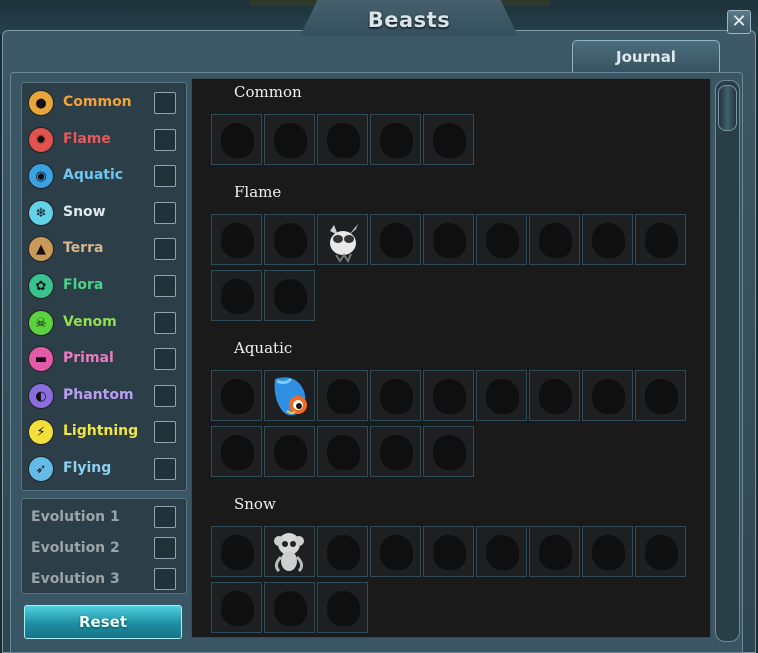 The width and height of the screenshot is (758, 653). What do you see at coordinates (104, 323) in the screenshot?
I see `filter-row-venom: ☠ Venom` at bounding box center [104, 323].